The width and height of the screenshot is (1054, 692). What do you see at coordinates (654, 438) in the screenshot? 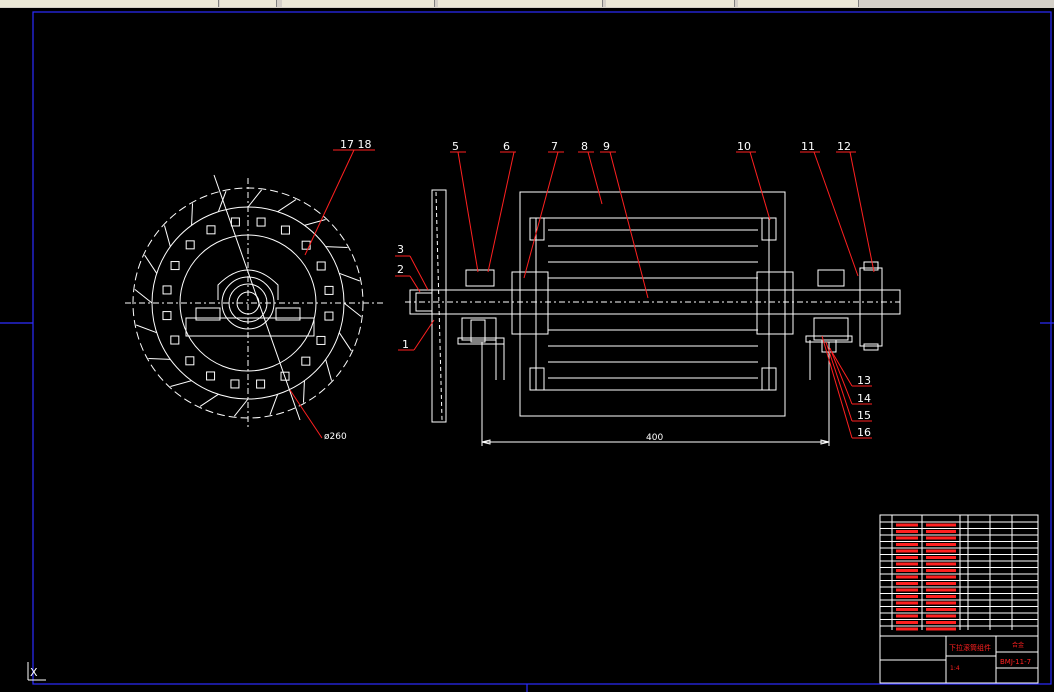
I see `length-dim-label: 400` at bounding box center [654, 438].